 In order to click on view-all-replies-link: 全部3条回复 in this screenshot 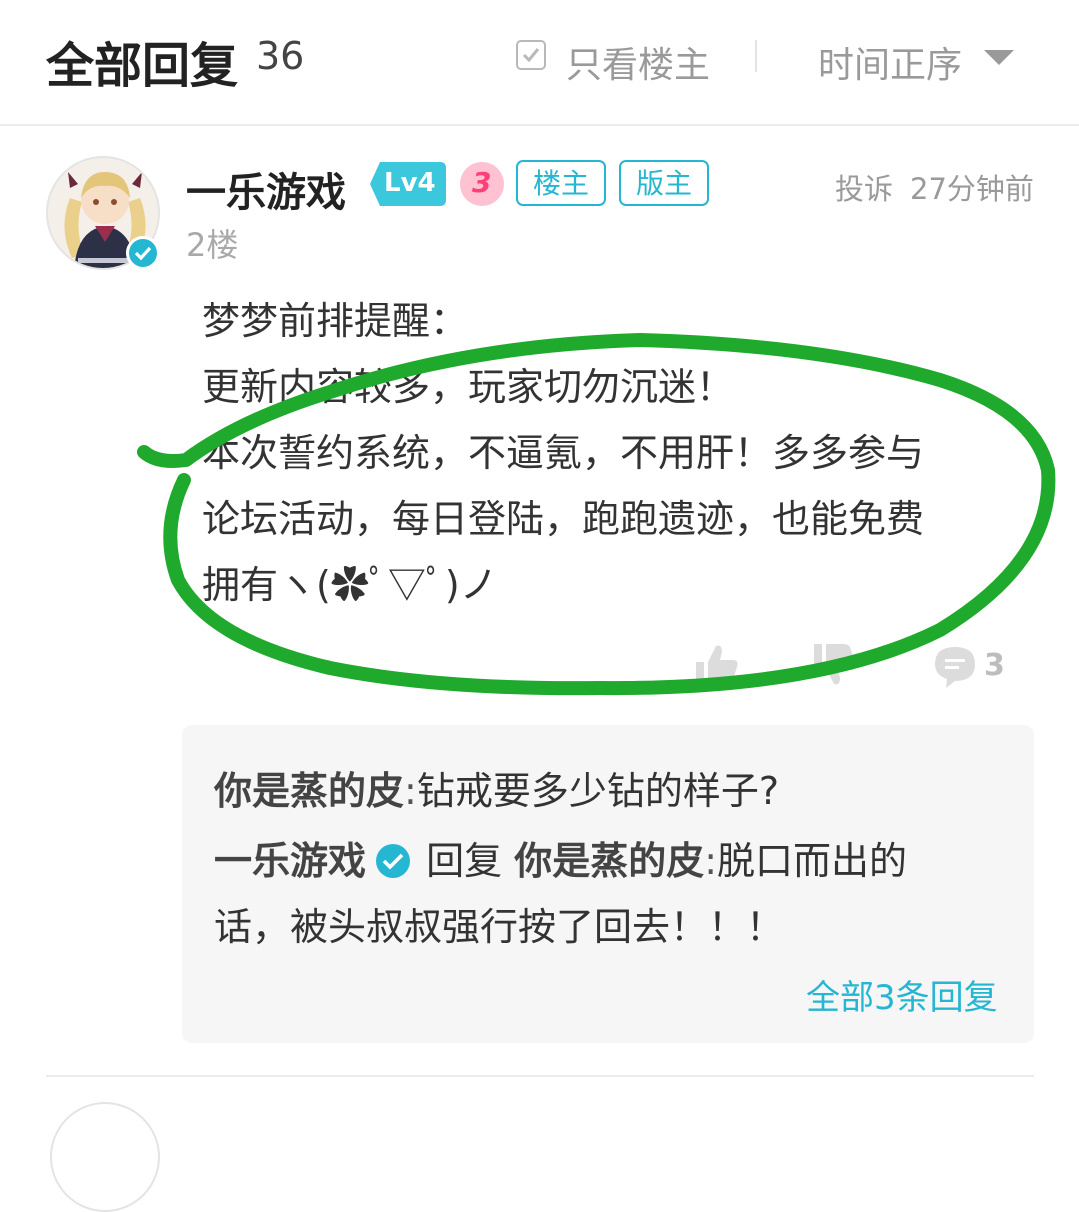, I will do `click(902, 994)`.